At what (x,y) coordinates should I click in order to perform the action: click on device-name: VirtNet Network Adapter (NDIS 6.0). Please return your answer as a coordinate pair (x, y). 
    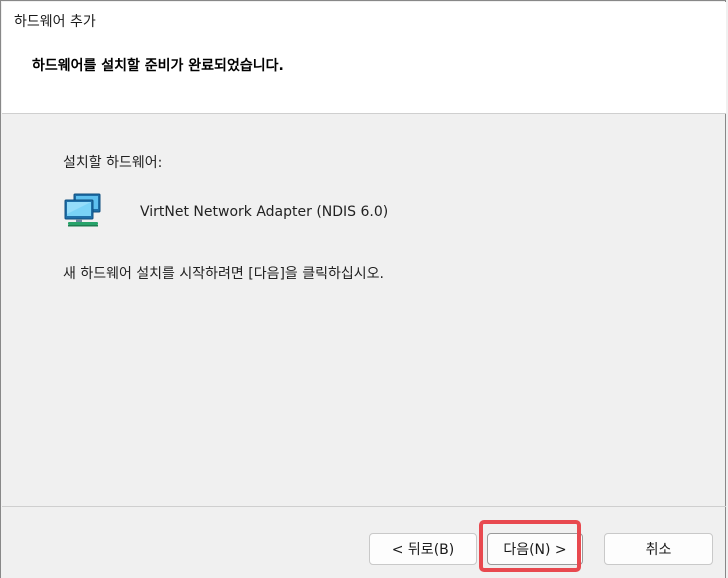
    Looking at the image, I should click on (264, 212).